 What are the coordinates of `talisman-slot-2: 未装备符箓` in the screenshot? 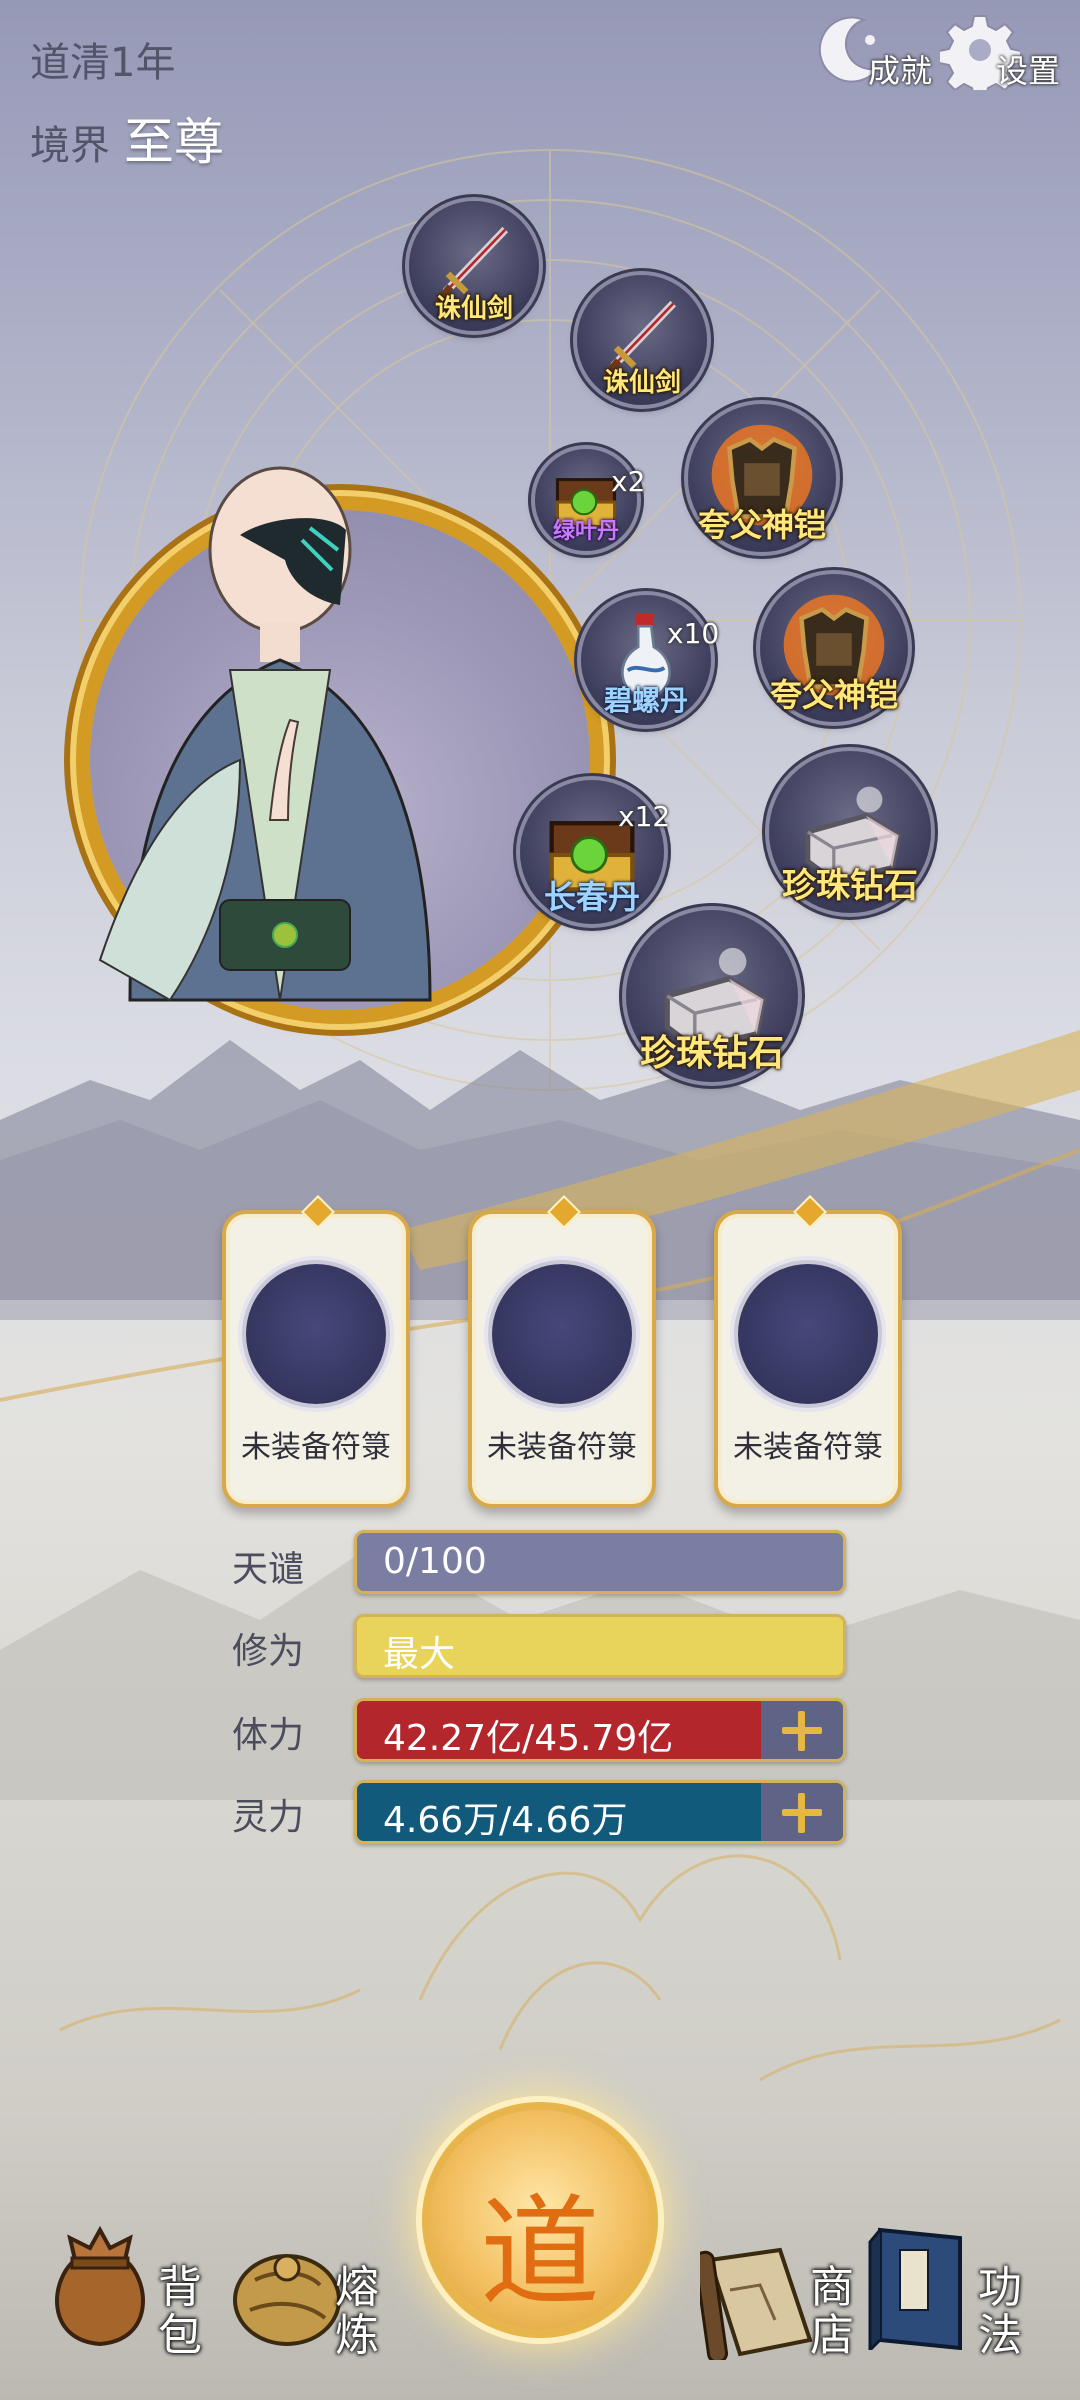 It's located at (562, 1351).